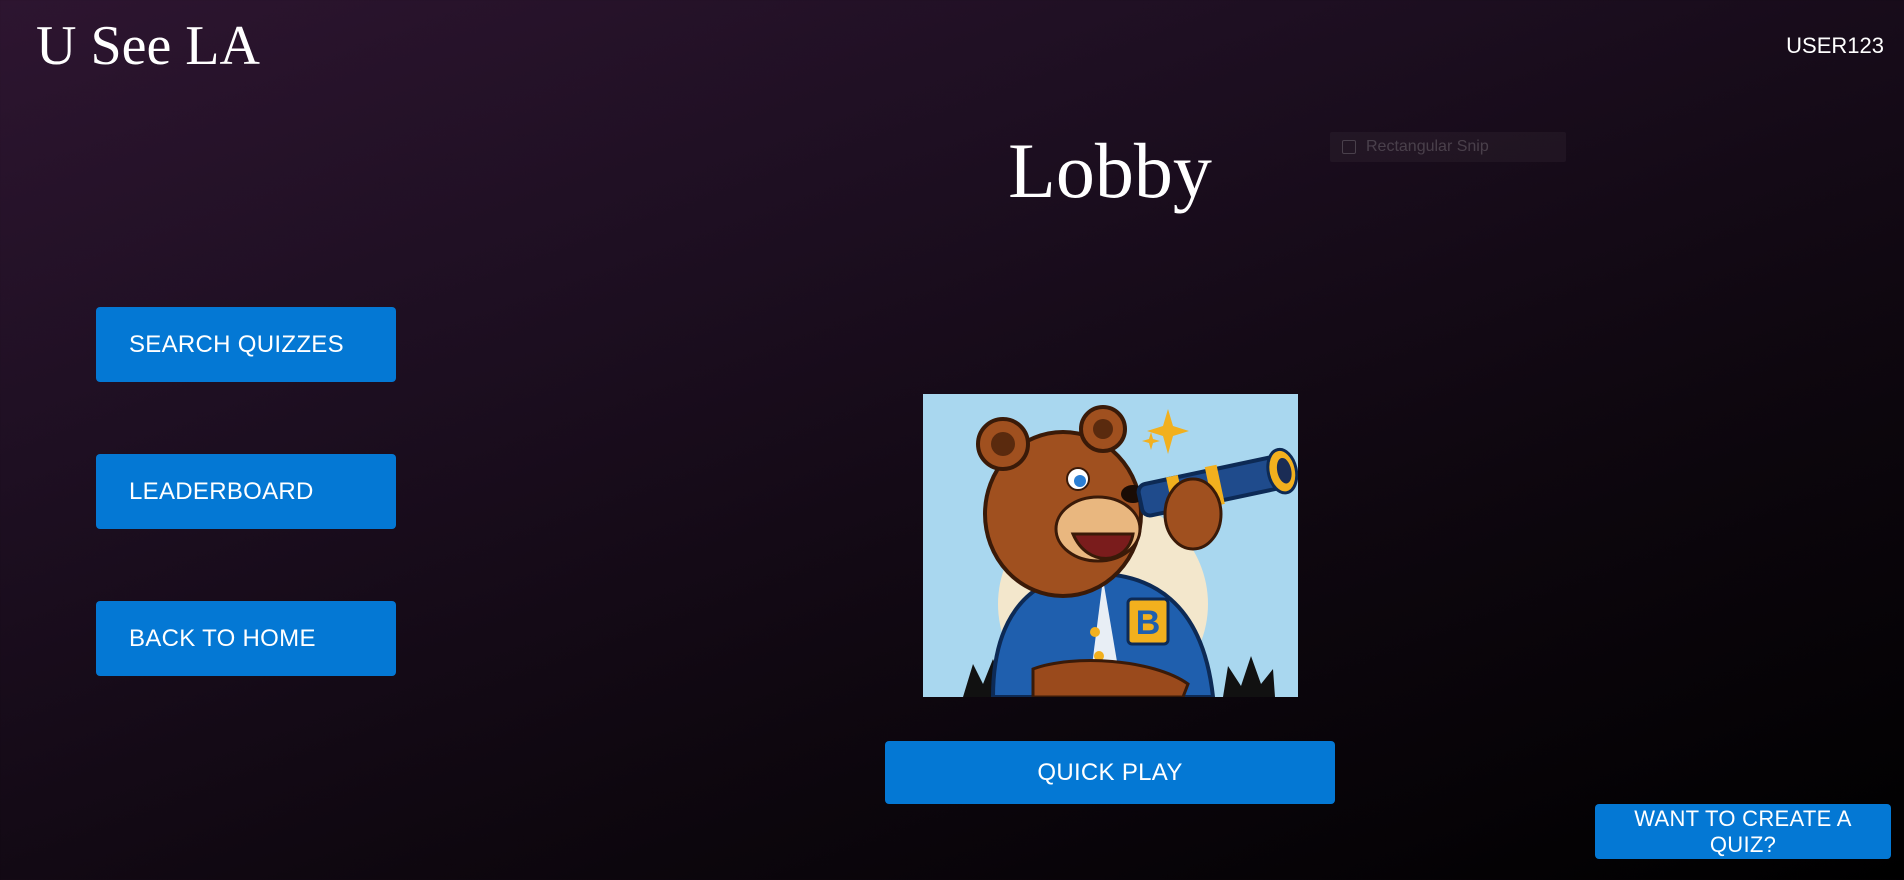  I want to click on bear-telescope-illustration: B, so click(1110, 545).